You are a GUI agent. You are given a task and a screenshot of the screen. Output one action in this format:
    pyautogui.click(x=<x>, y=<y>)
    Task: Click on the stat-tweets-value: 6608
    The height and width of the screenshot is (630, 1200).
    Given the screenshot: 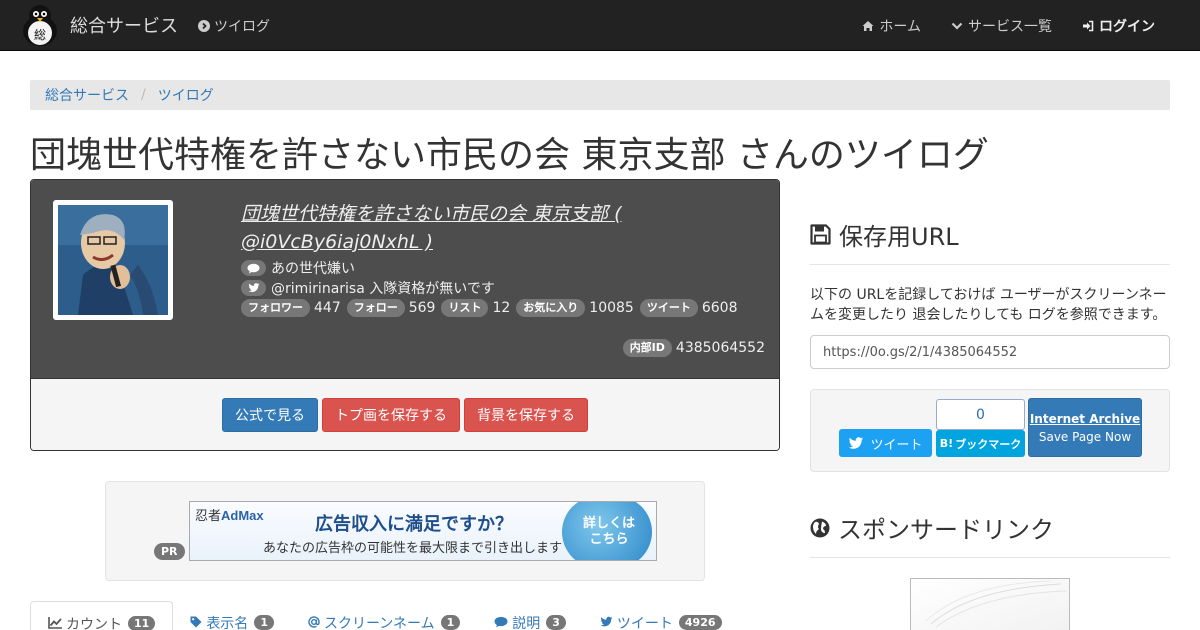 What is the action you would take?
    pyautogui.click(x=719, y=308)
    